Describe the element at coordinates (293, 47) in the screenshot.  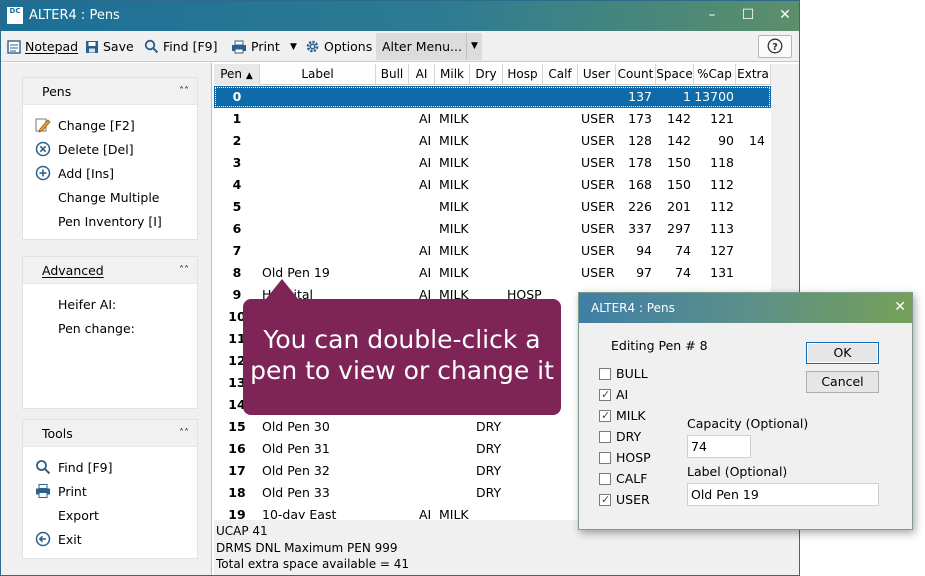
I see `print-dropdown-arrow: ▼` at that location.